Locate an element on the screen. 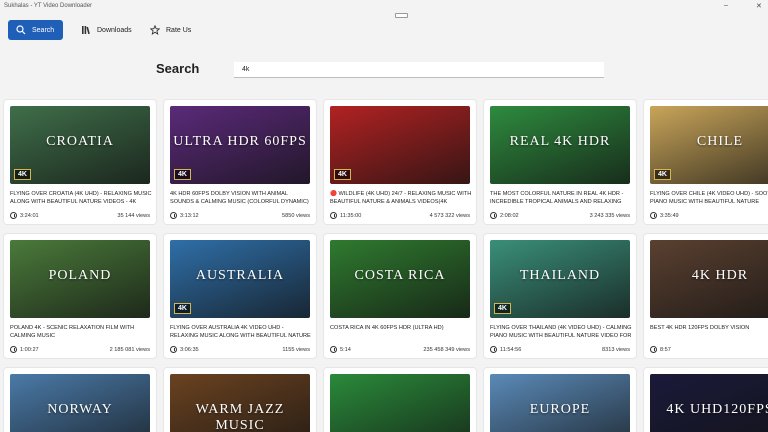 The height and width of the screenshot is (432, 768). view-count: 2 185 081 views is located at coordinates (129, 349).